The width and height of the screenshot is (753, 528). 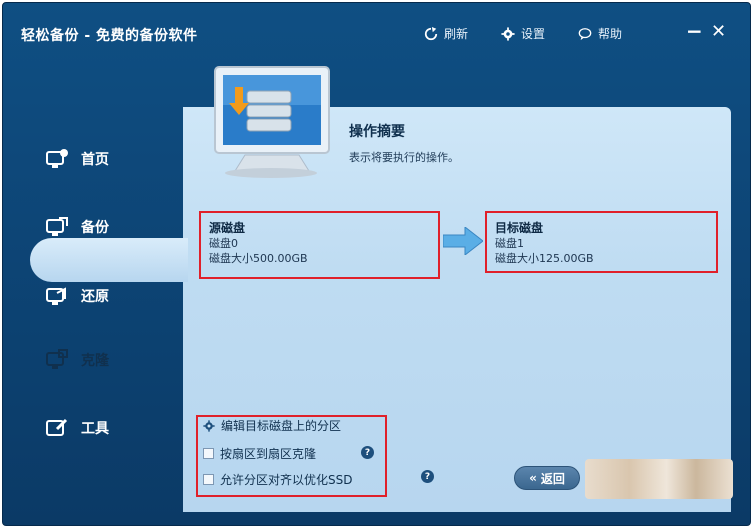 I want to click on sector-clone-label: 按扇区到扇区克隆, so click(x=268, y=454).